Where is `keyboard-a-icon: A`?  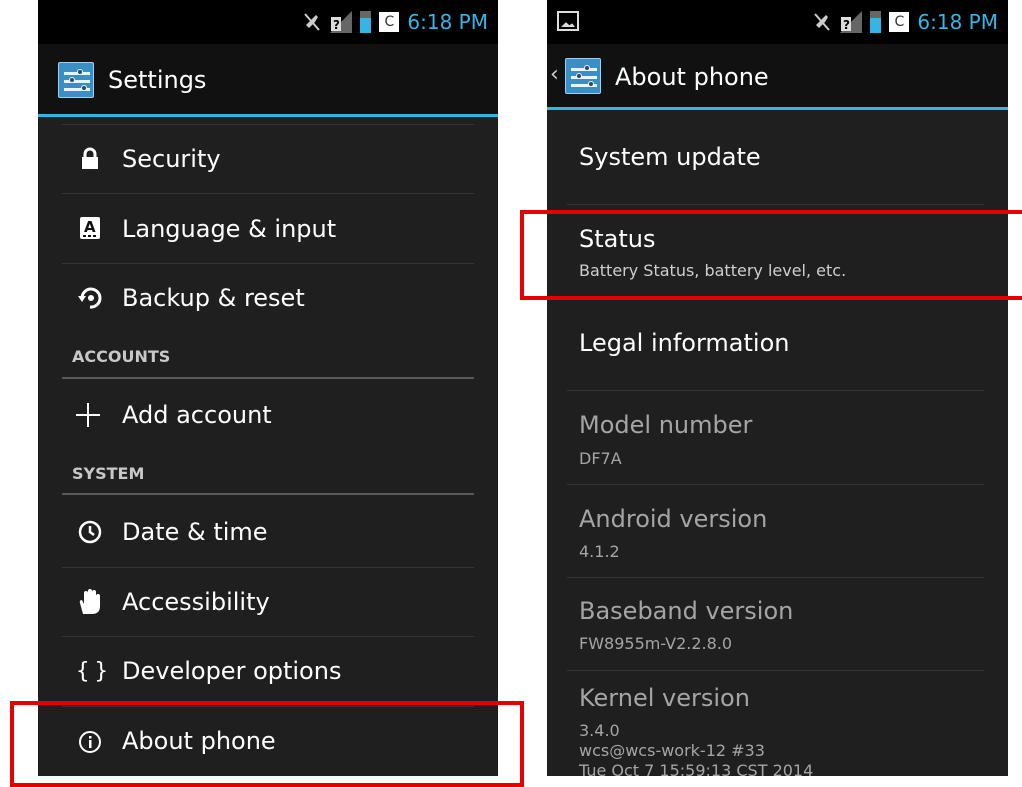 keyboard-a-icon: A is located at coordinates (90, 228).